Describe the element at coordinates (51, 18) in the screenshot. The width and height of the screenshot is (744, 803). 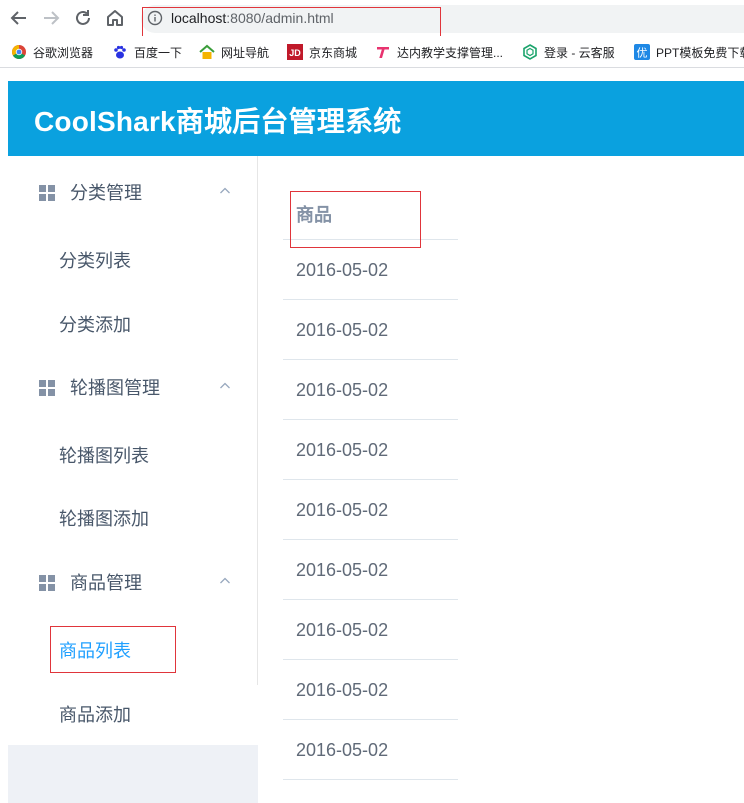
I see `forward-arrow-icon` at that location.